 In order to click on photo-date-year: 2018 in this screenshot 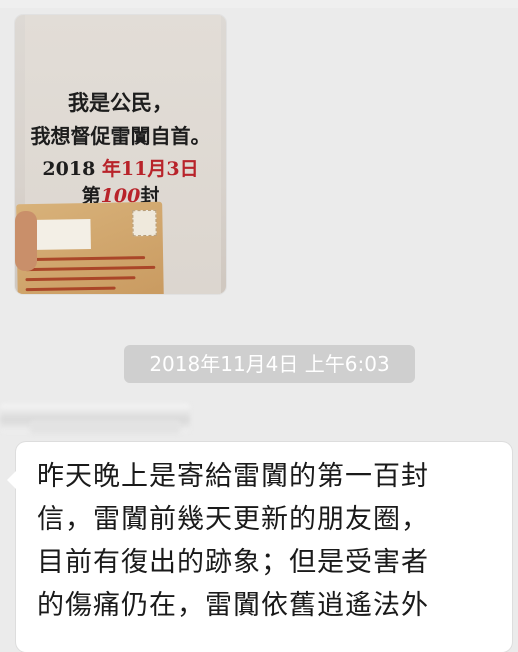, I will do `click(69, 169)`.